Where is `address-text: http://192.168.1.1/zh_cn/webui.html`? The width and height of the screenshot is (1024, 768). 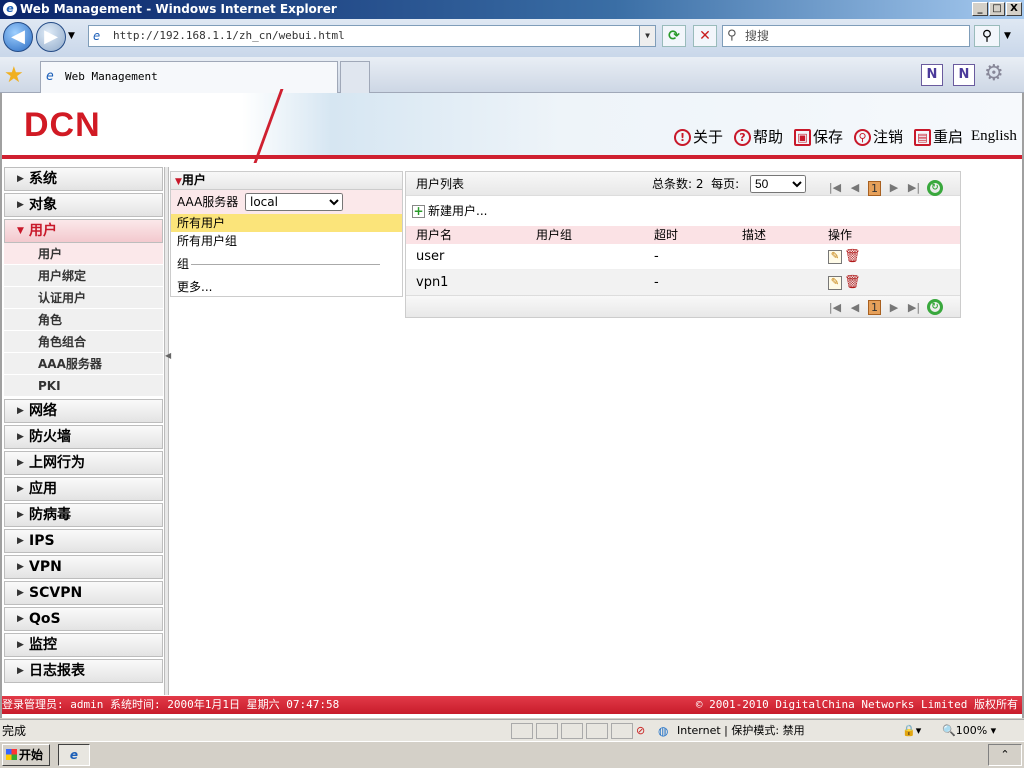 address-text: http://192.168.1.1/zh_cn/webui.html is located at coordinates (229, 35).